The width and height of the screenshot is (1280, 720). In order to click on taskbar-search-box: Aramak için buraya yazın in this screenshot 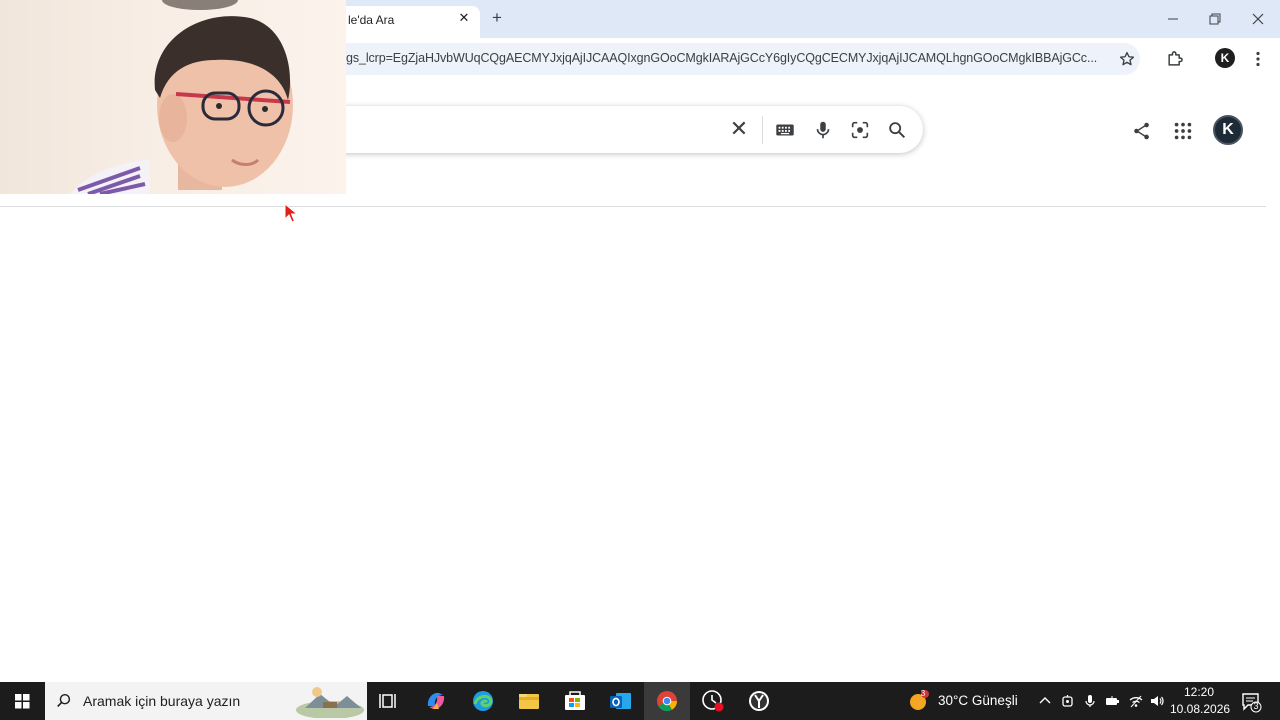, I will do `click(206, 701)`.